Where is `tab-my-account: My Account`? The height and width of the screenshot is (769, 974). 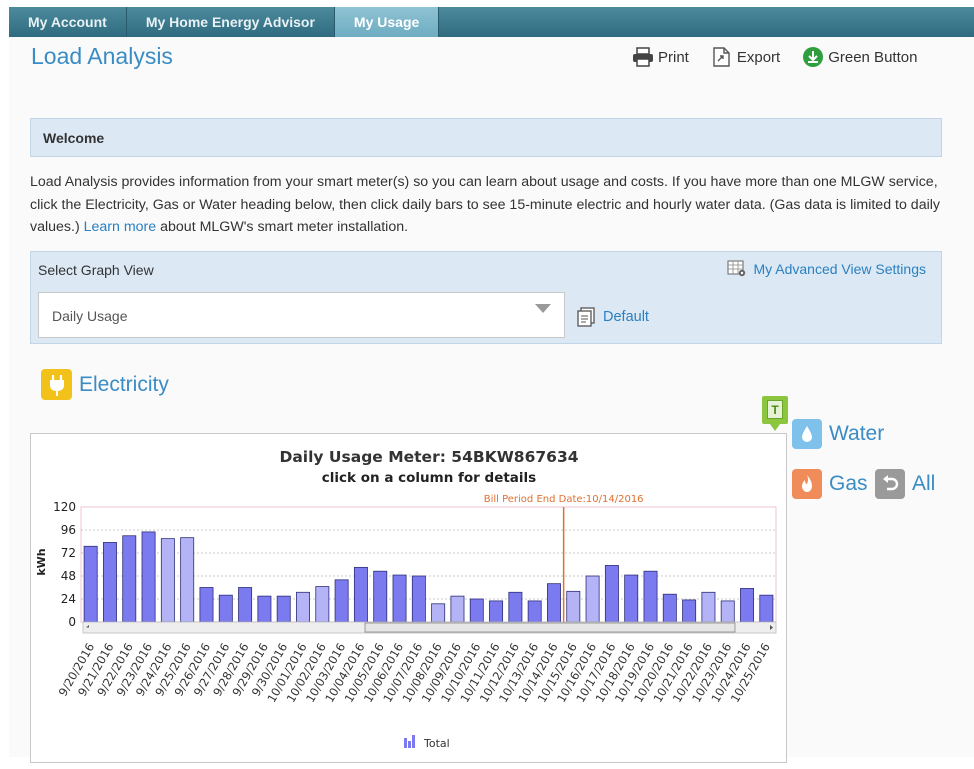 tab-my-account: My Account is located at coordinates (68, 22).